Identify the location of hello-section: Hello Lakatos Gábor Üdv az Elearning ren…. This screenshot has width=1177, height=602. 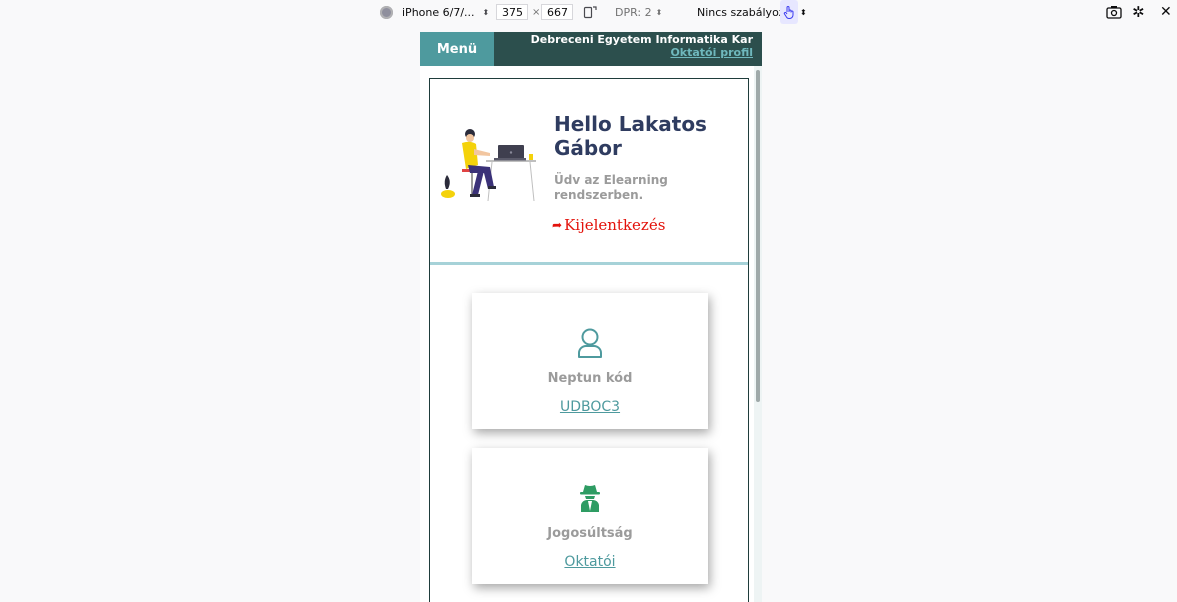
(589, 170).